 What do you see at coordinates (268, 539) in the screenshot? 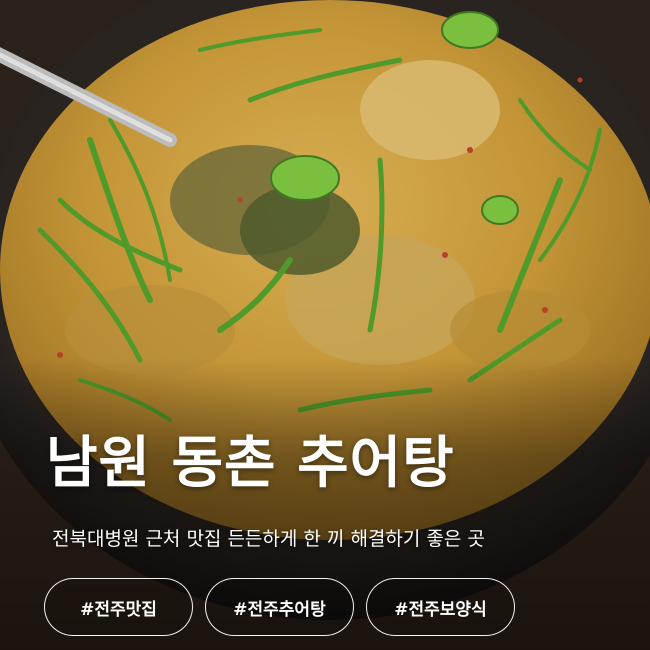
I see `subtitle: 전북대병원 근처 맛집 든든하게 한 끼 해결하기 좋은 곳` at bounding box center [268, 539].